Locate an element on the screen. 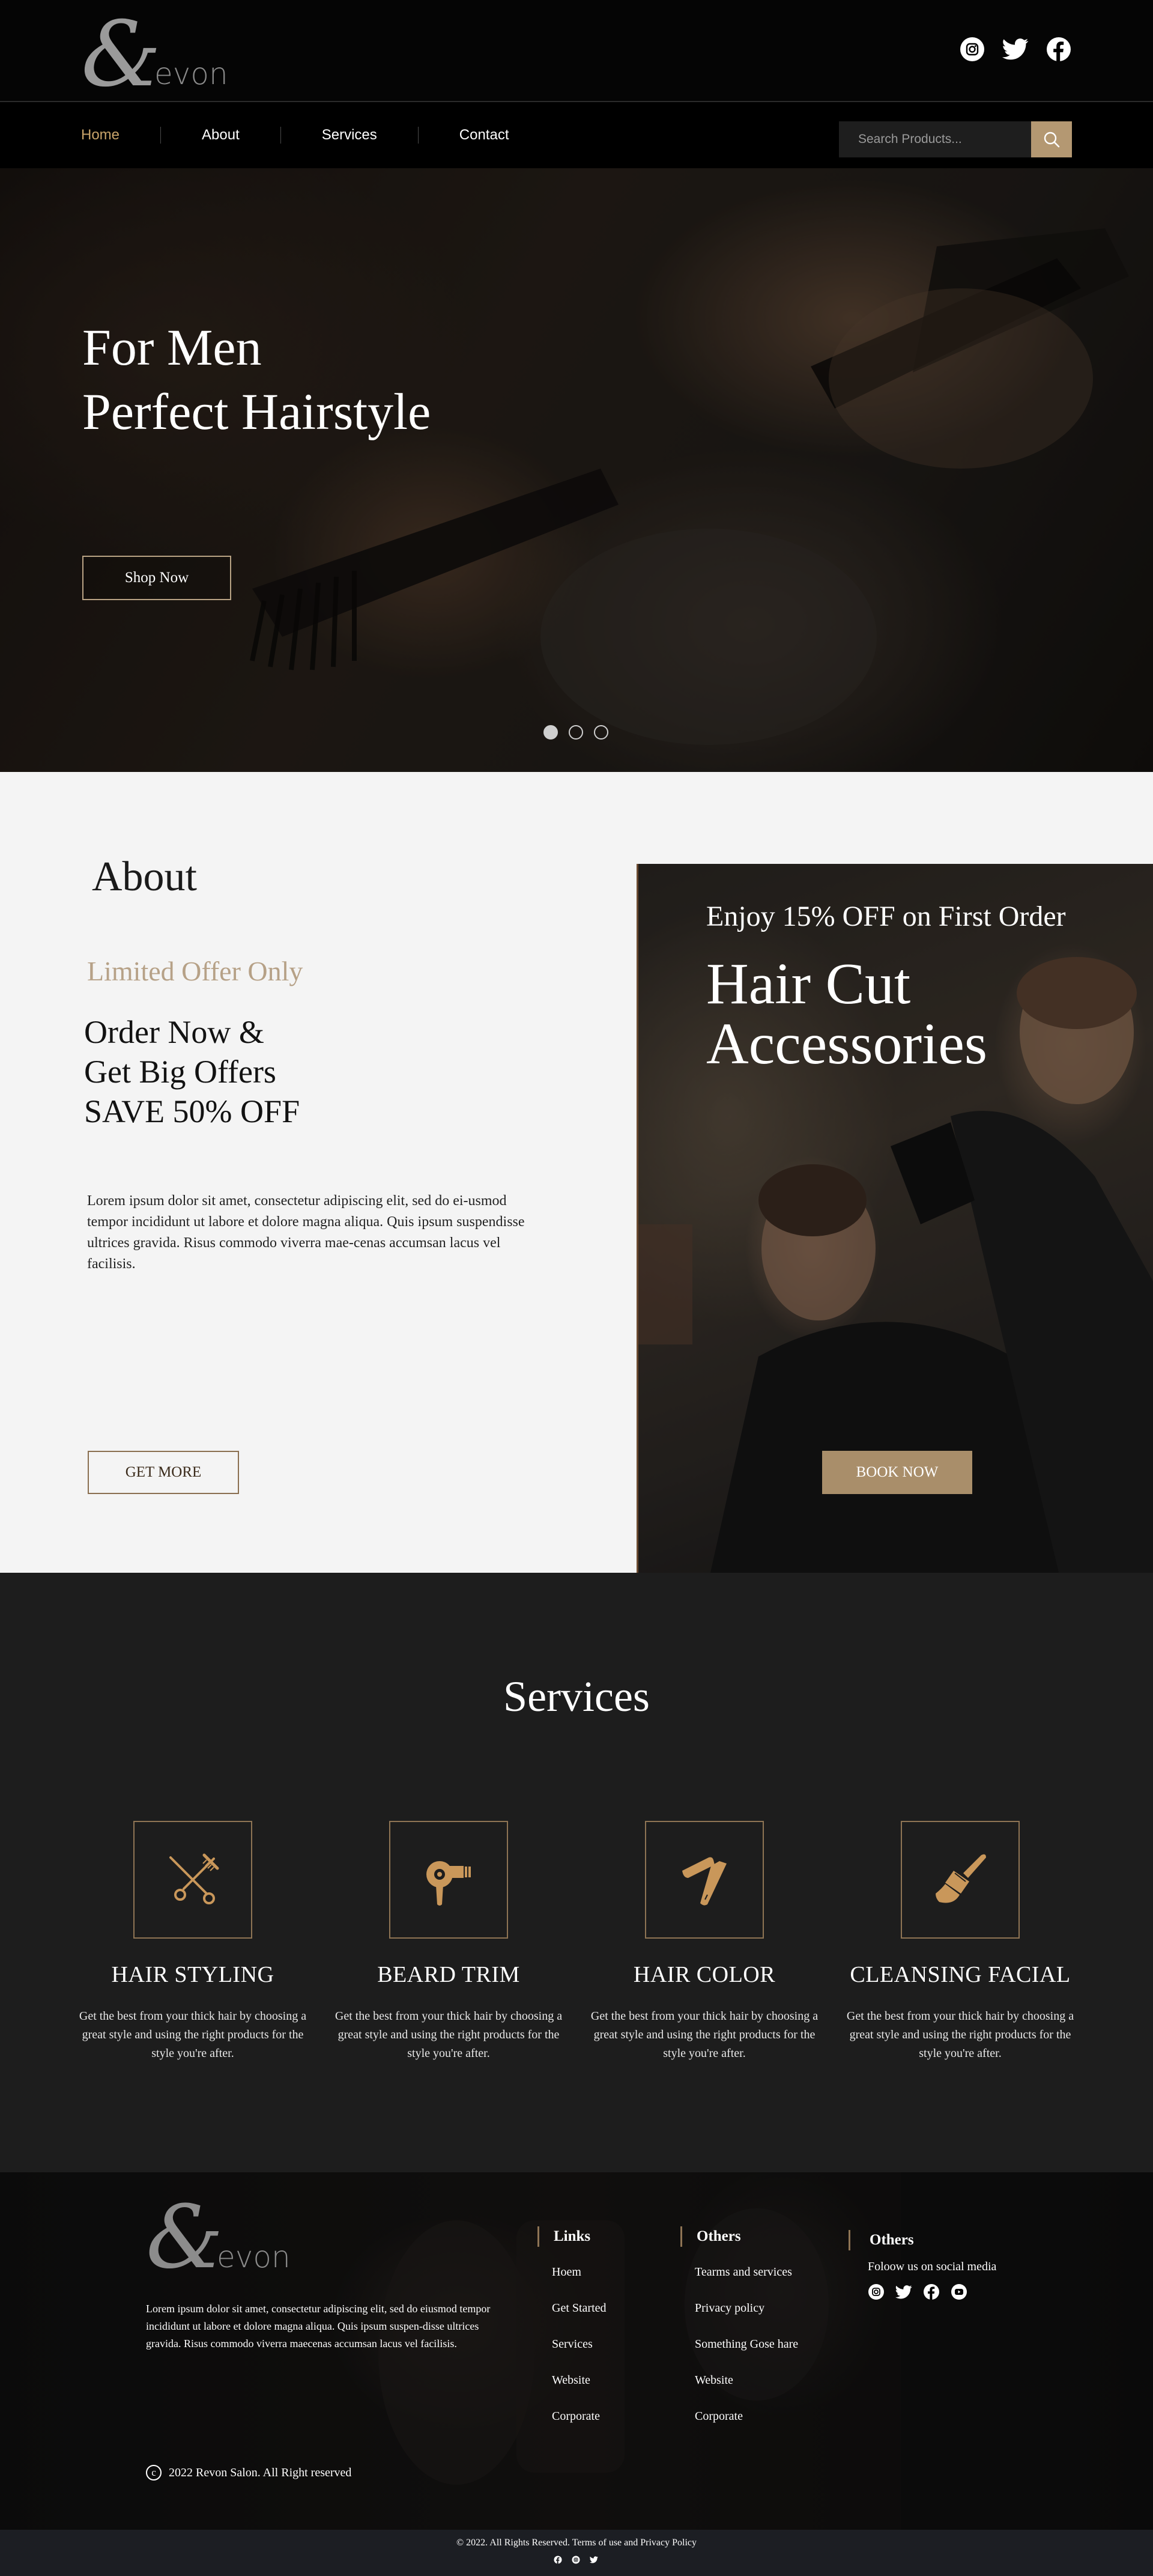 This screenshot has height=2576, width=1153. search-button is located at coordinates (1051, 139).